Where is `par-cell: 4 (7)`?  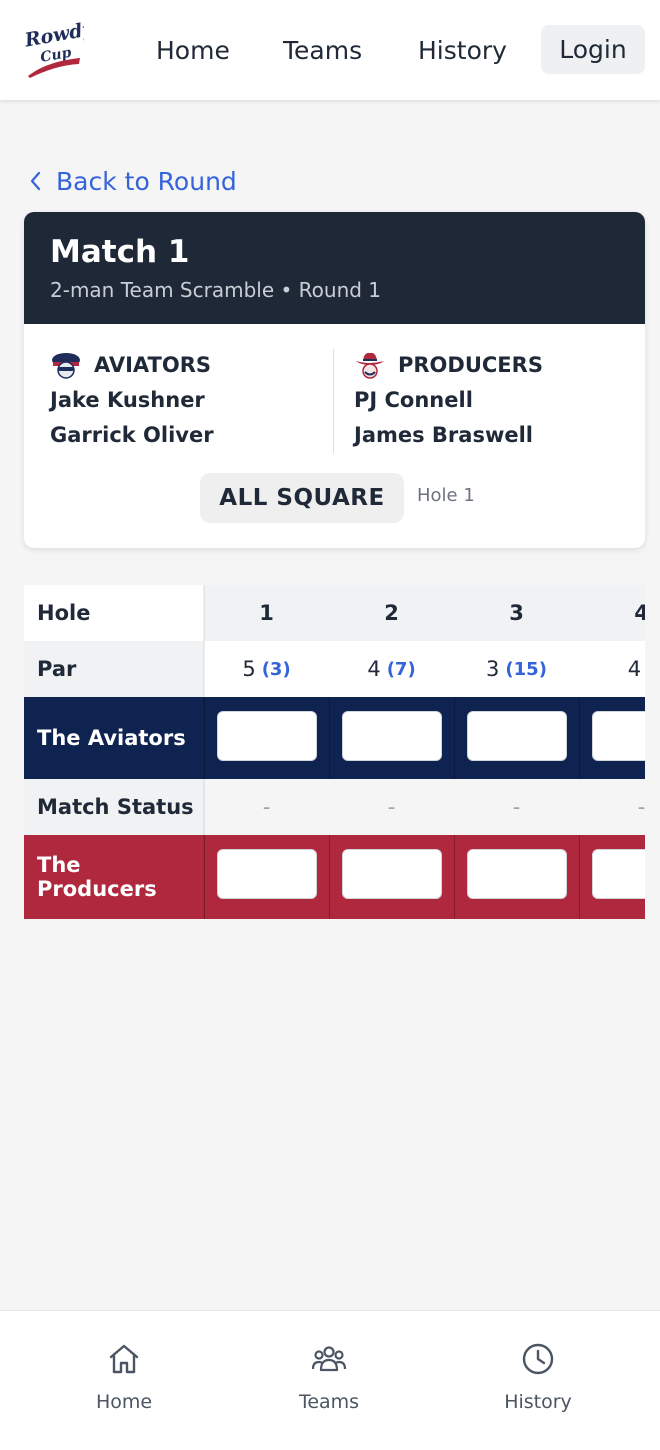 par-cell: 4 (7) is located at coordinates (391, 669).